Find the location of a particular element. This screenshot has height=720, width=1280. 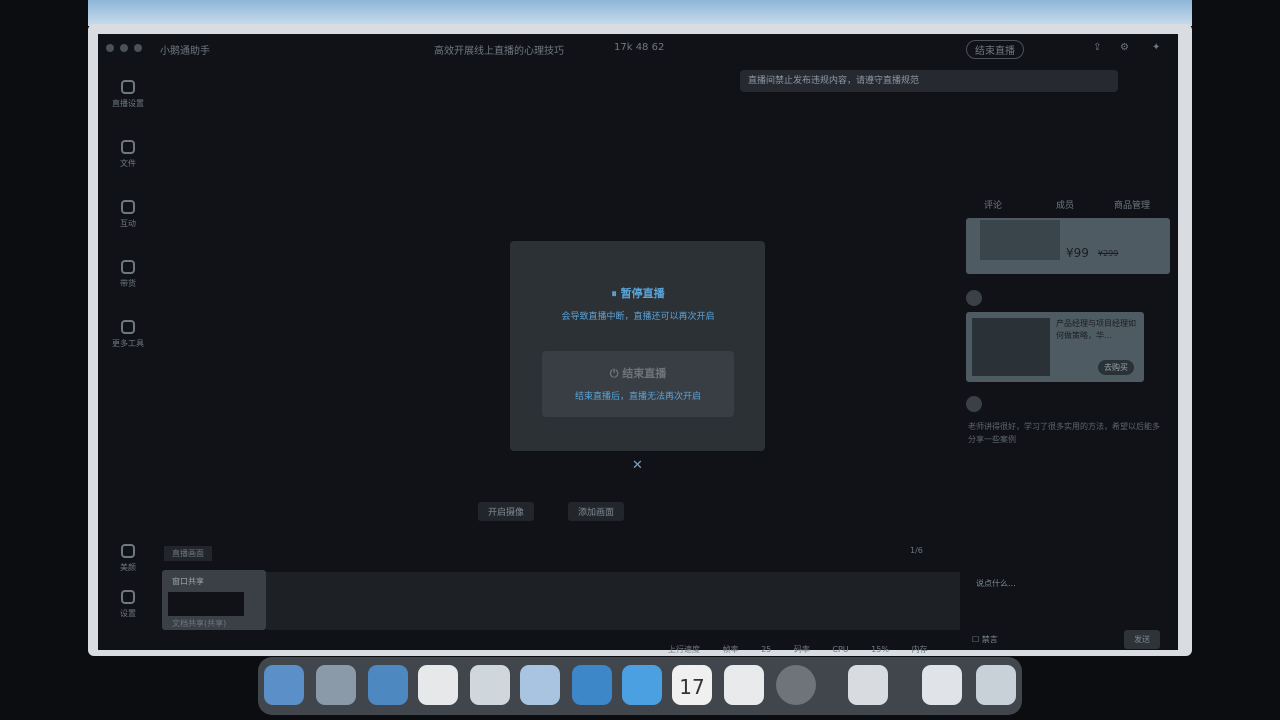

pin-icon: ✦ is located at coordinates (1156, 47).